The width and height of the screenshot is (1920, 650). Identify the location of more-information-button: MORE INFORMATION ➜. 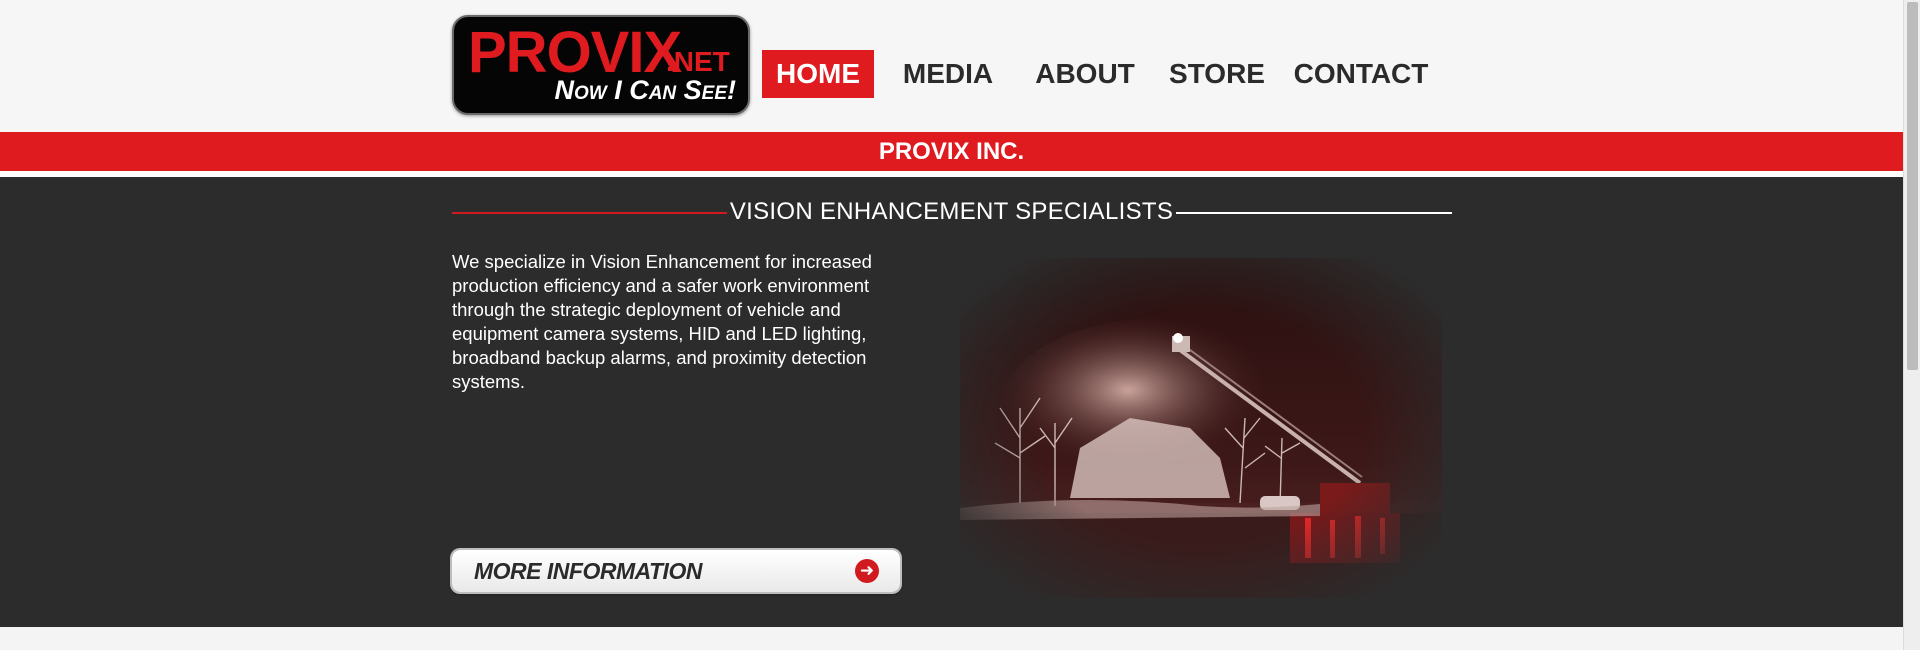
(676, 571).